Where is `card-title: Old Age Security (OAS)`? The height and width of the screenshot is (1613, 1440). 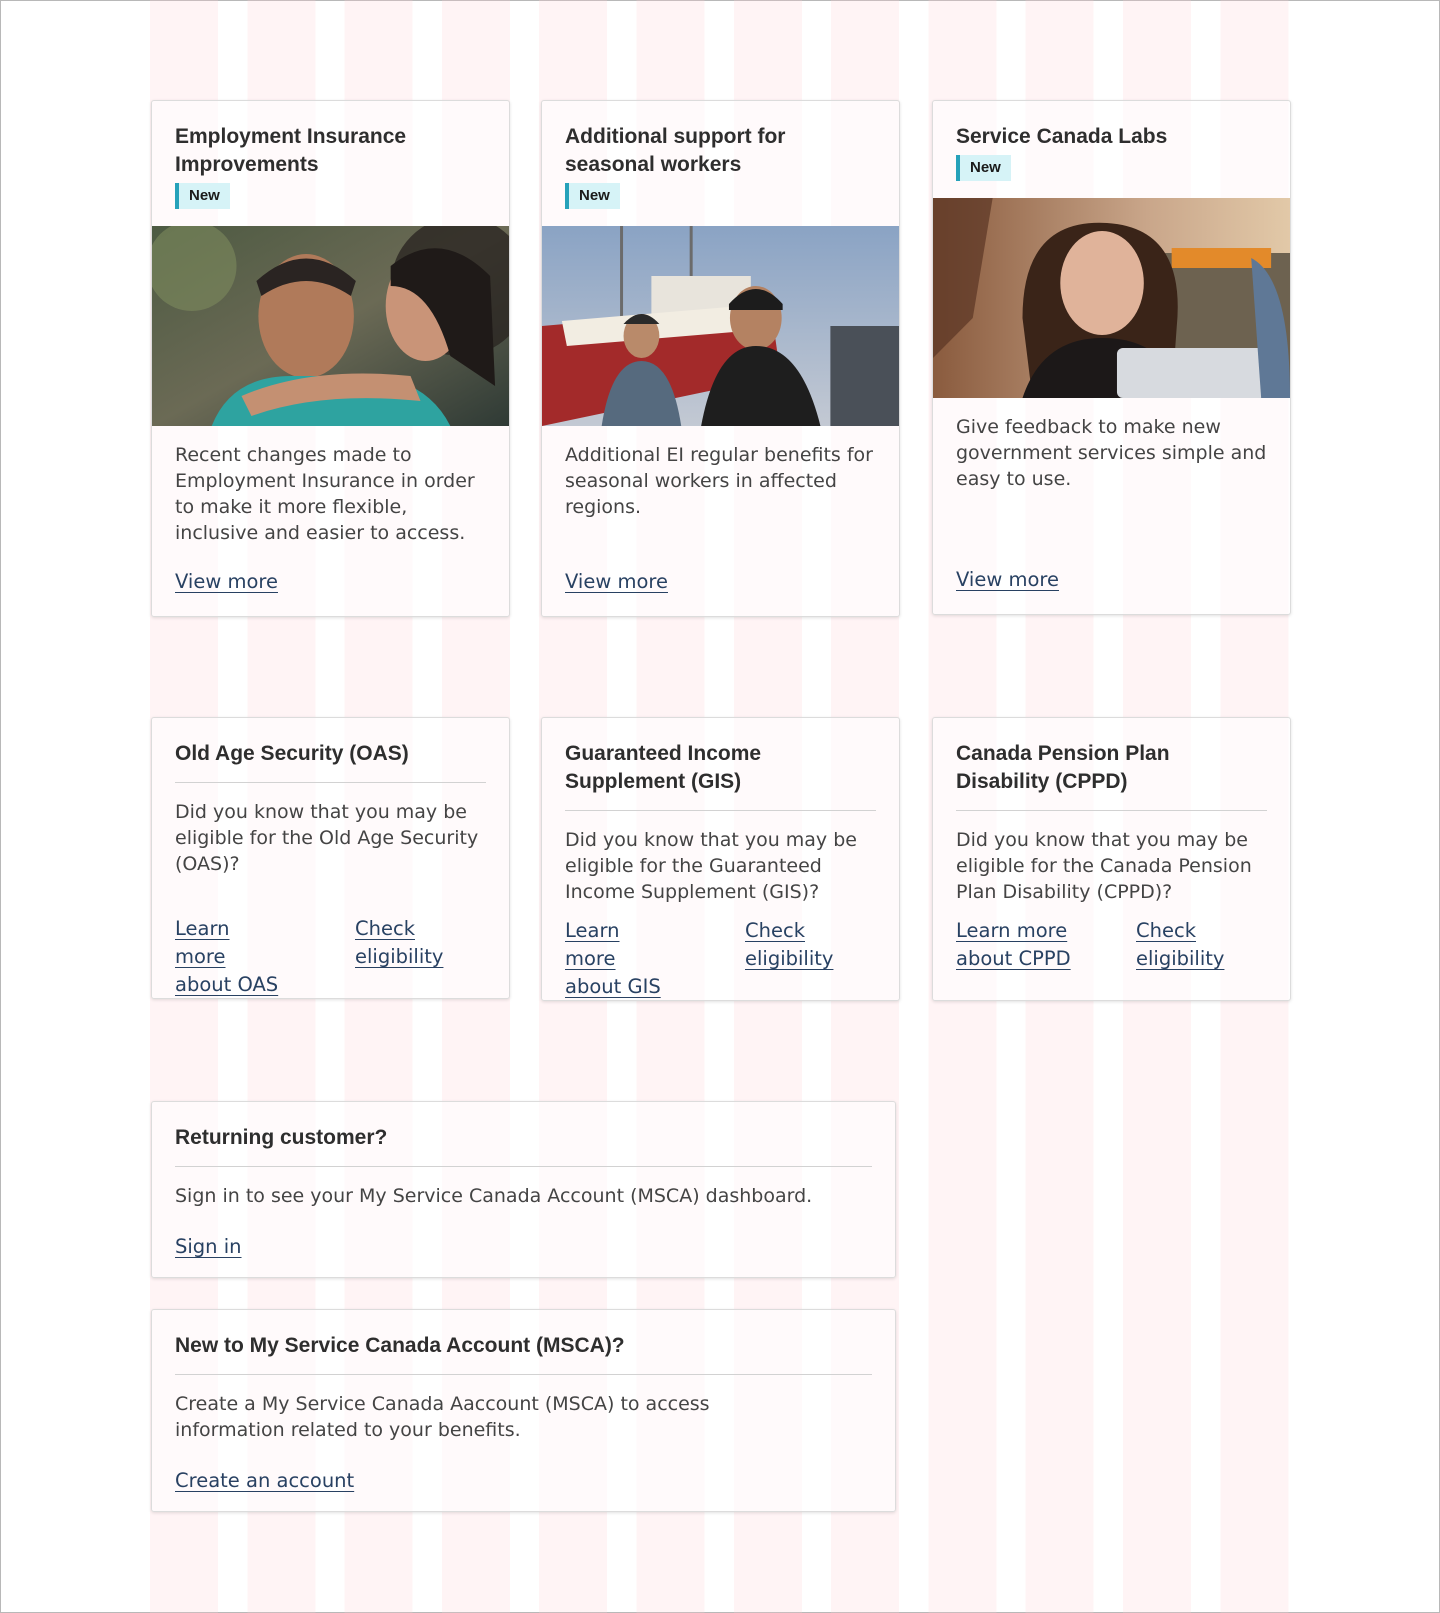
card-title: Old Age Security (OAS) is located at coordinates (292, 753).